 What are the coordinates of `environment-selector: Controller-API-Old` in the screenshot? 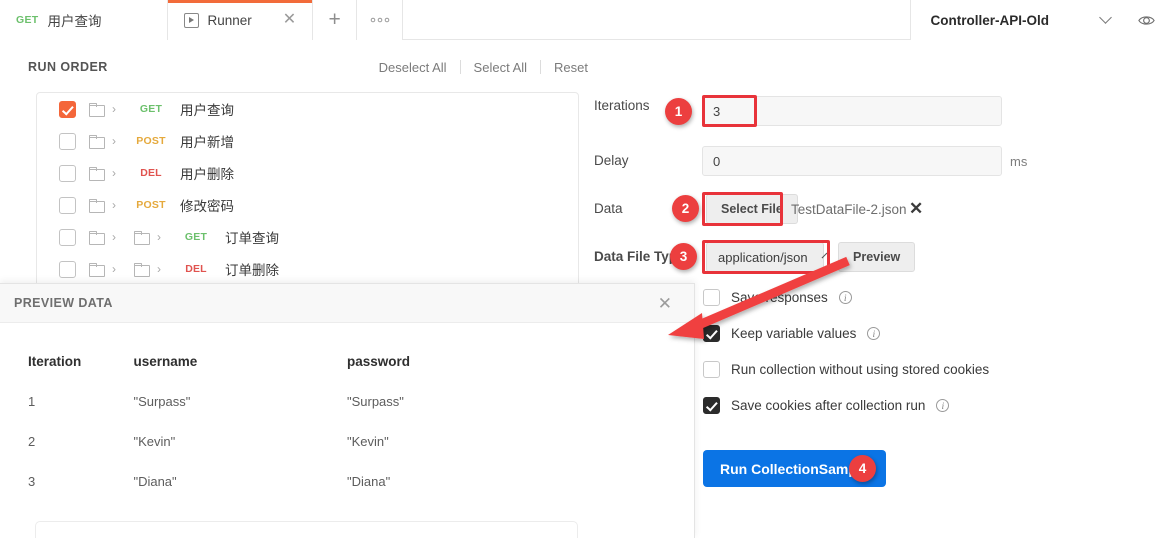 It's located at (1016, 20).